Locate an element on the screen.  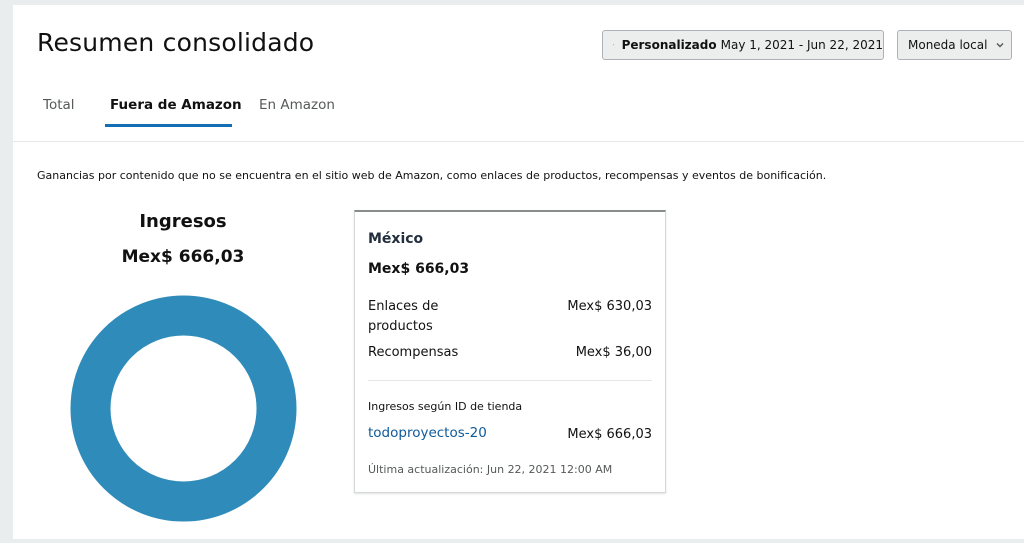
tab-total: Total is located at coordinates (59, 105).